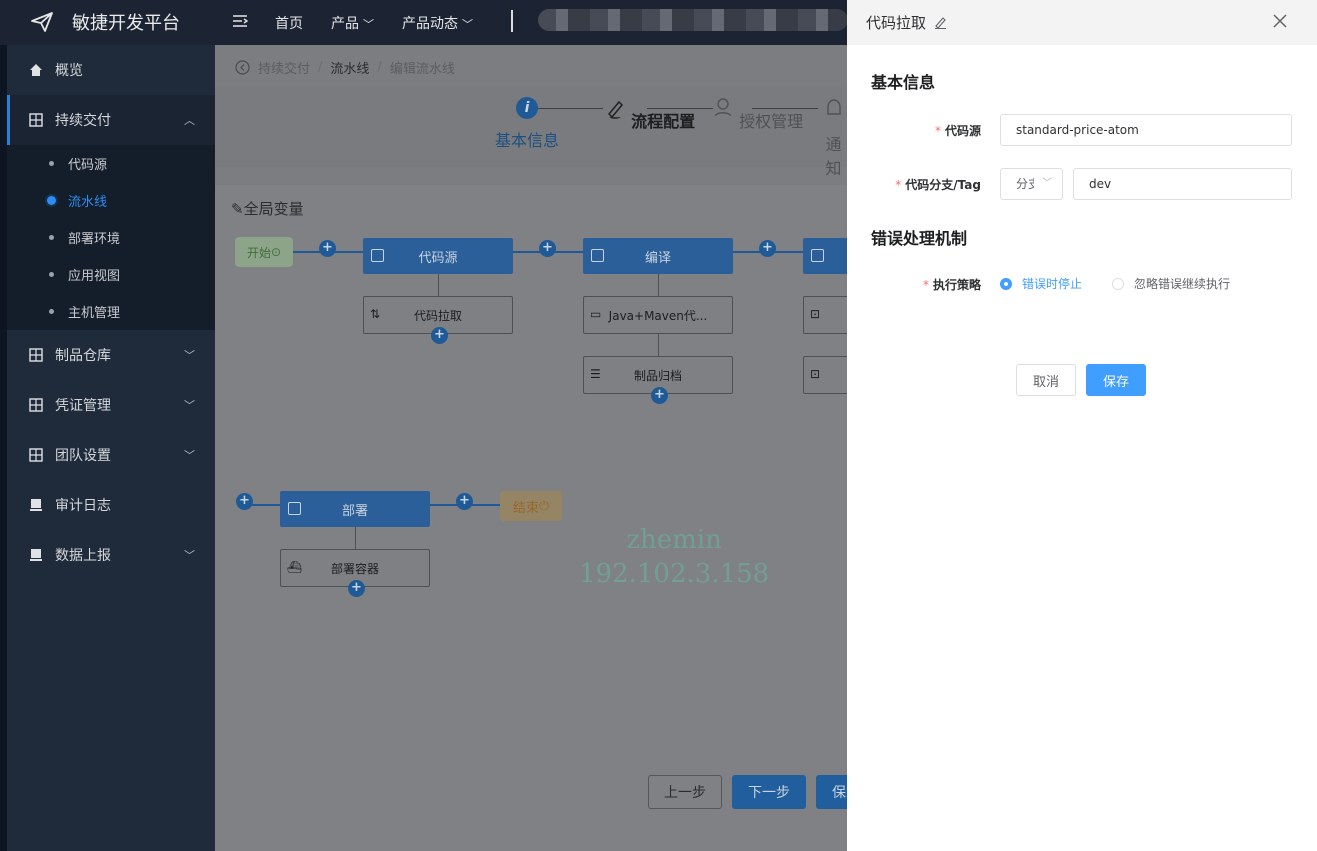  I want to click on strategy-label: * 执行策略, so click(936, 284).